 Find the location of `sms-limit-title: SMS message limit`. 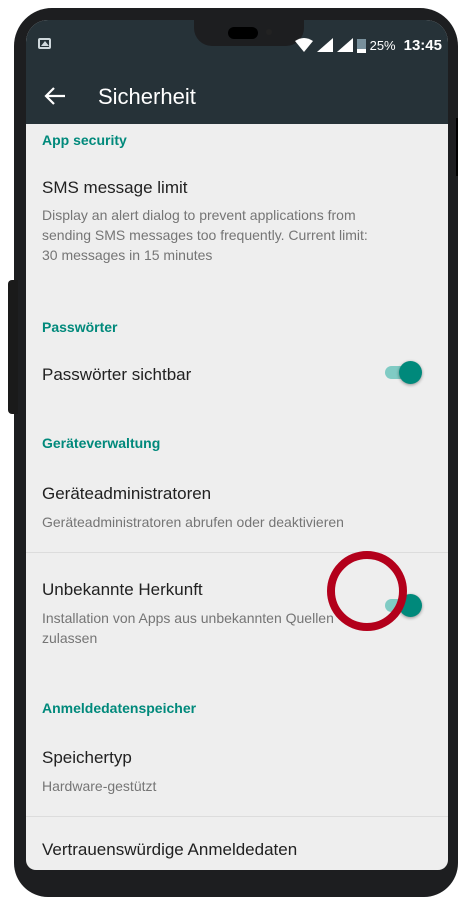

sms-limit-title: SMS message limit is located at coordinates (115, 187).